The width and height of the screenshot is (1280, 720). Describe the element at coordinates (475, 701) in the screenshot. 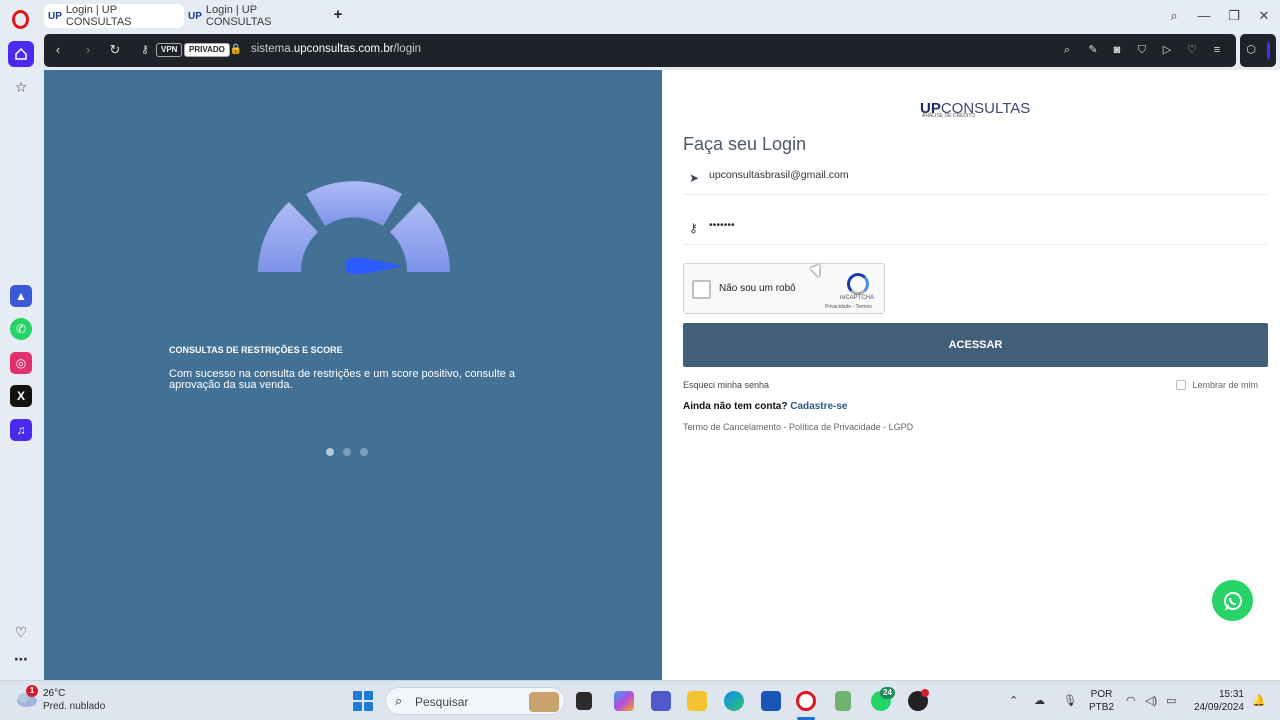

I see `taskbar-search: ⌕ Pesquisar` at that location.